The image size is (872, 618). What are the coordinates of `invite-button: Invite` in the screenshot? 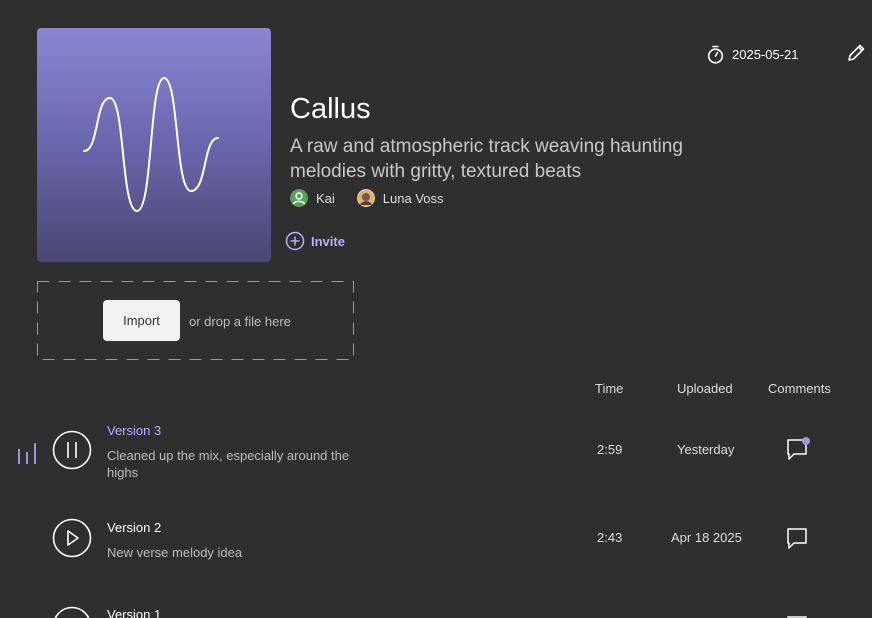 It's located at (315, 241).